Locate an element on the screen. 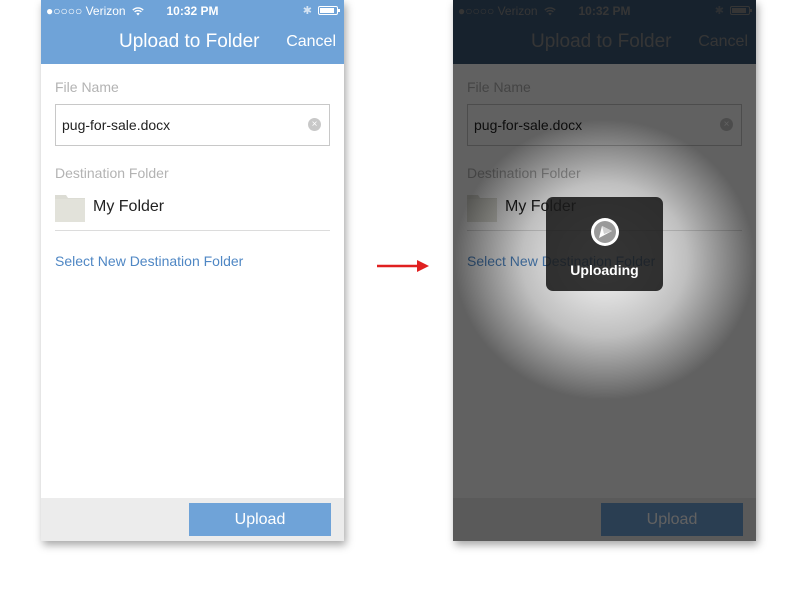 The width and height of the screenshot is (800, 600). destination-folder-row: My Folder is located at coordinates (192, 210).